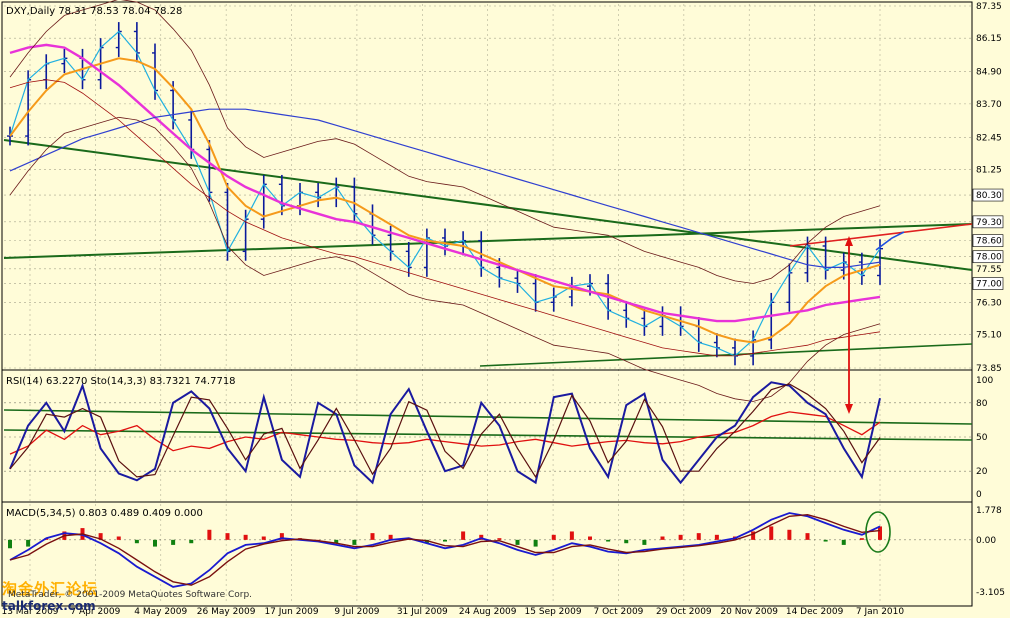 This screenshot has width=1010, height=618. Describe the element at coordinates (989, 258) in the screenshot. I see `price-tick-label: 78.00` at that location.